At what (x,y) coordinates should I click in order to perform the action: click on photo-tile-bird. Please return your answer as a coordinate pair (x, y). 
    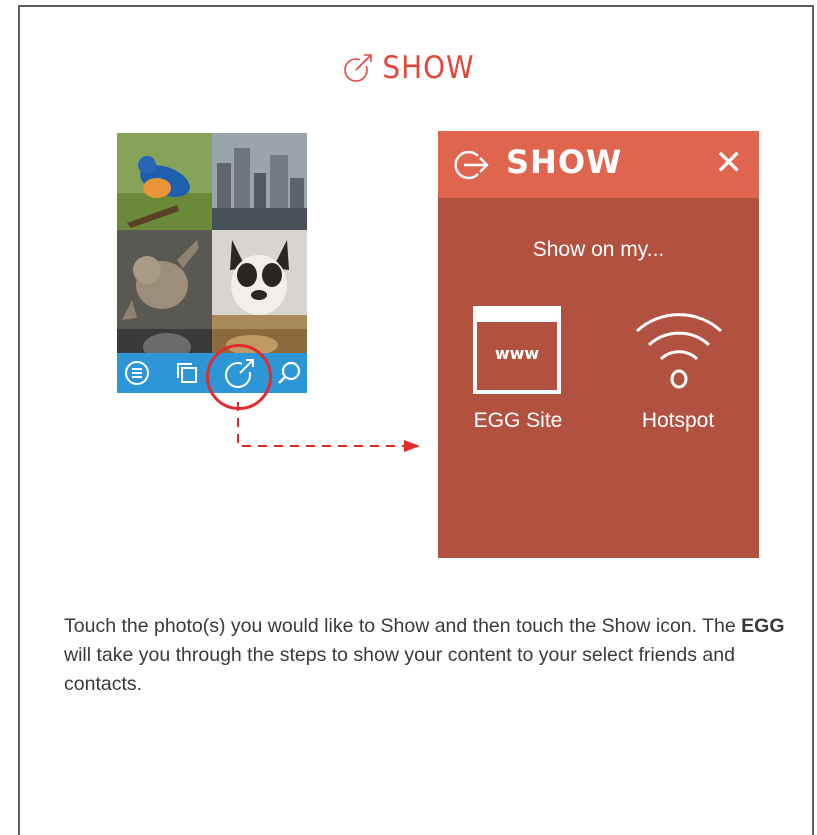
    Looking at the image, I should click on (164, 181).